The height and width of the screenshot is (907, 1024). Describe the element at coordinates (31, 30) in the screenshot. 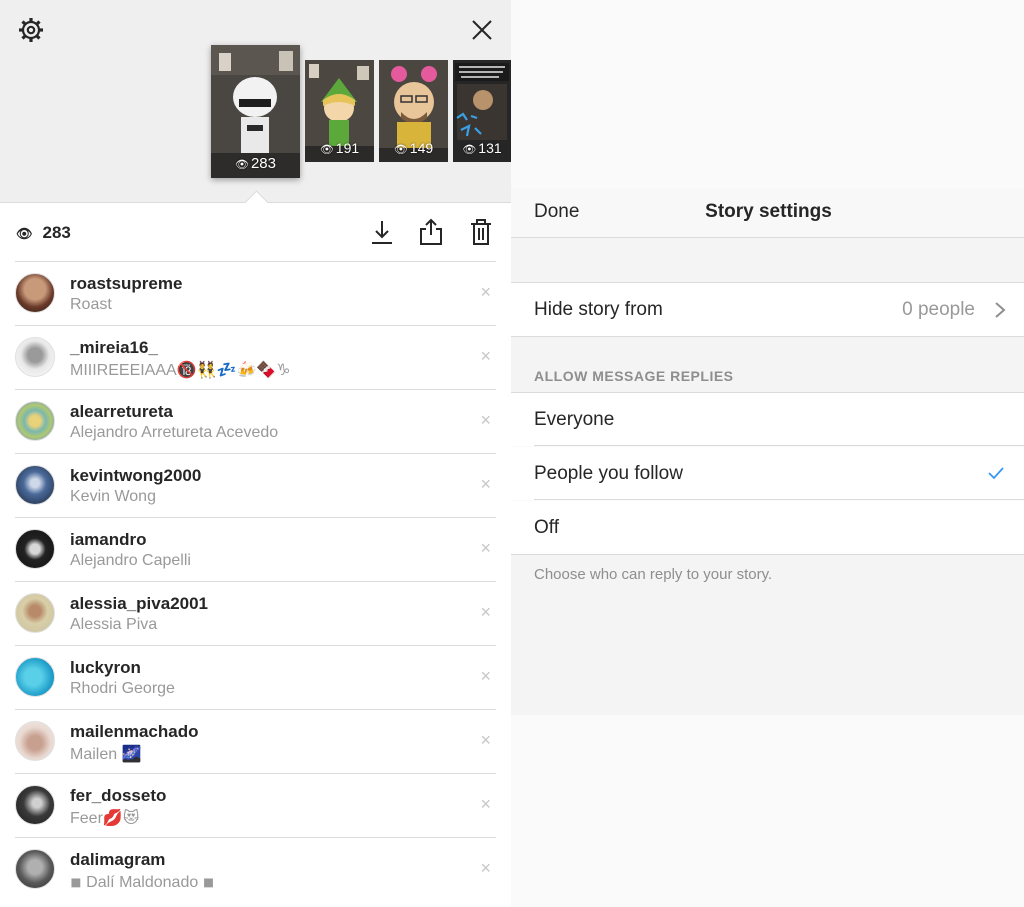

I see `gear-icon` at that location.